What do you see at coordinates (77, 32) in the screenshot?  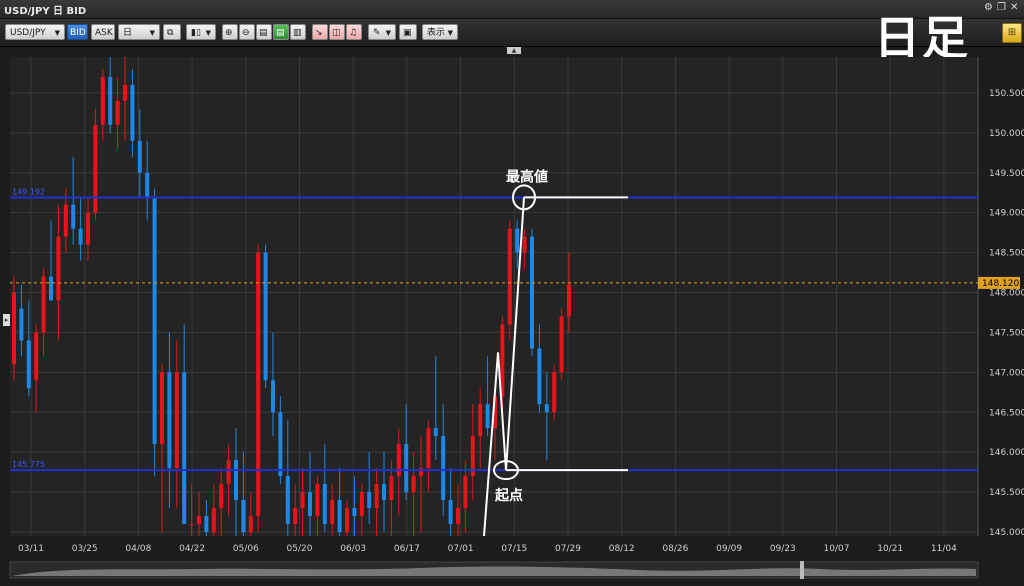 I see `bid-button: BID` at bounding box center [77, 32].